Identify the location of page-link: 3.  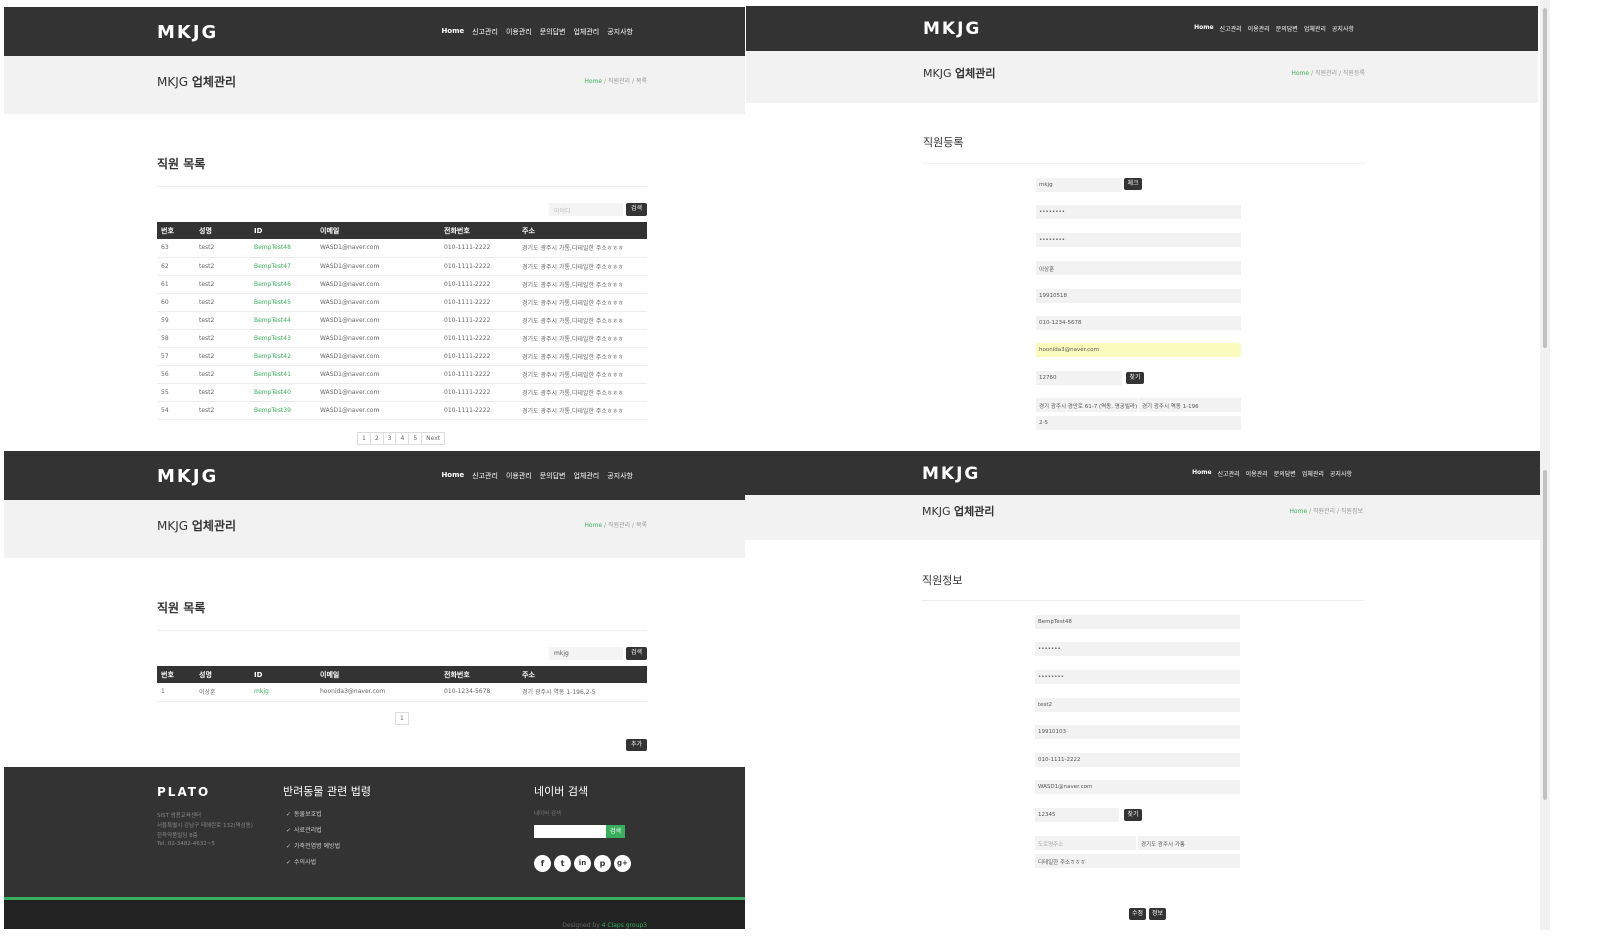
(390, 438).